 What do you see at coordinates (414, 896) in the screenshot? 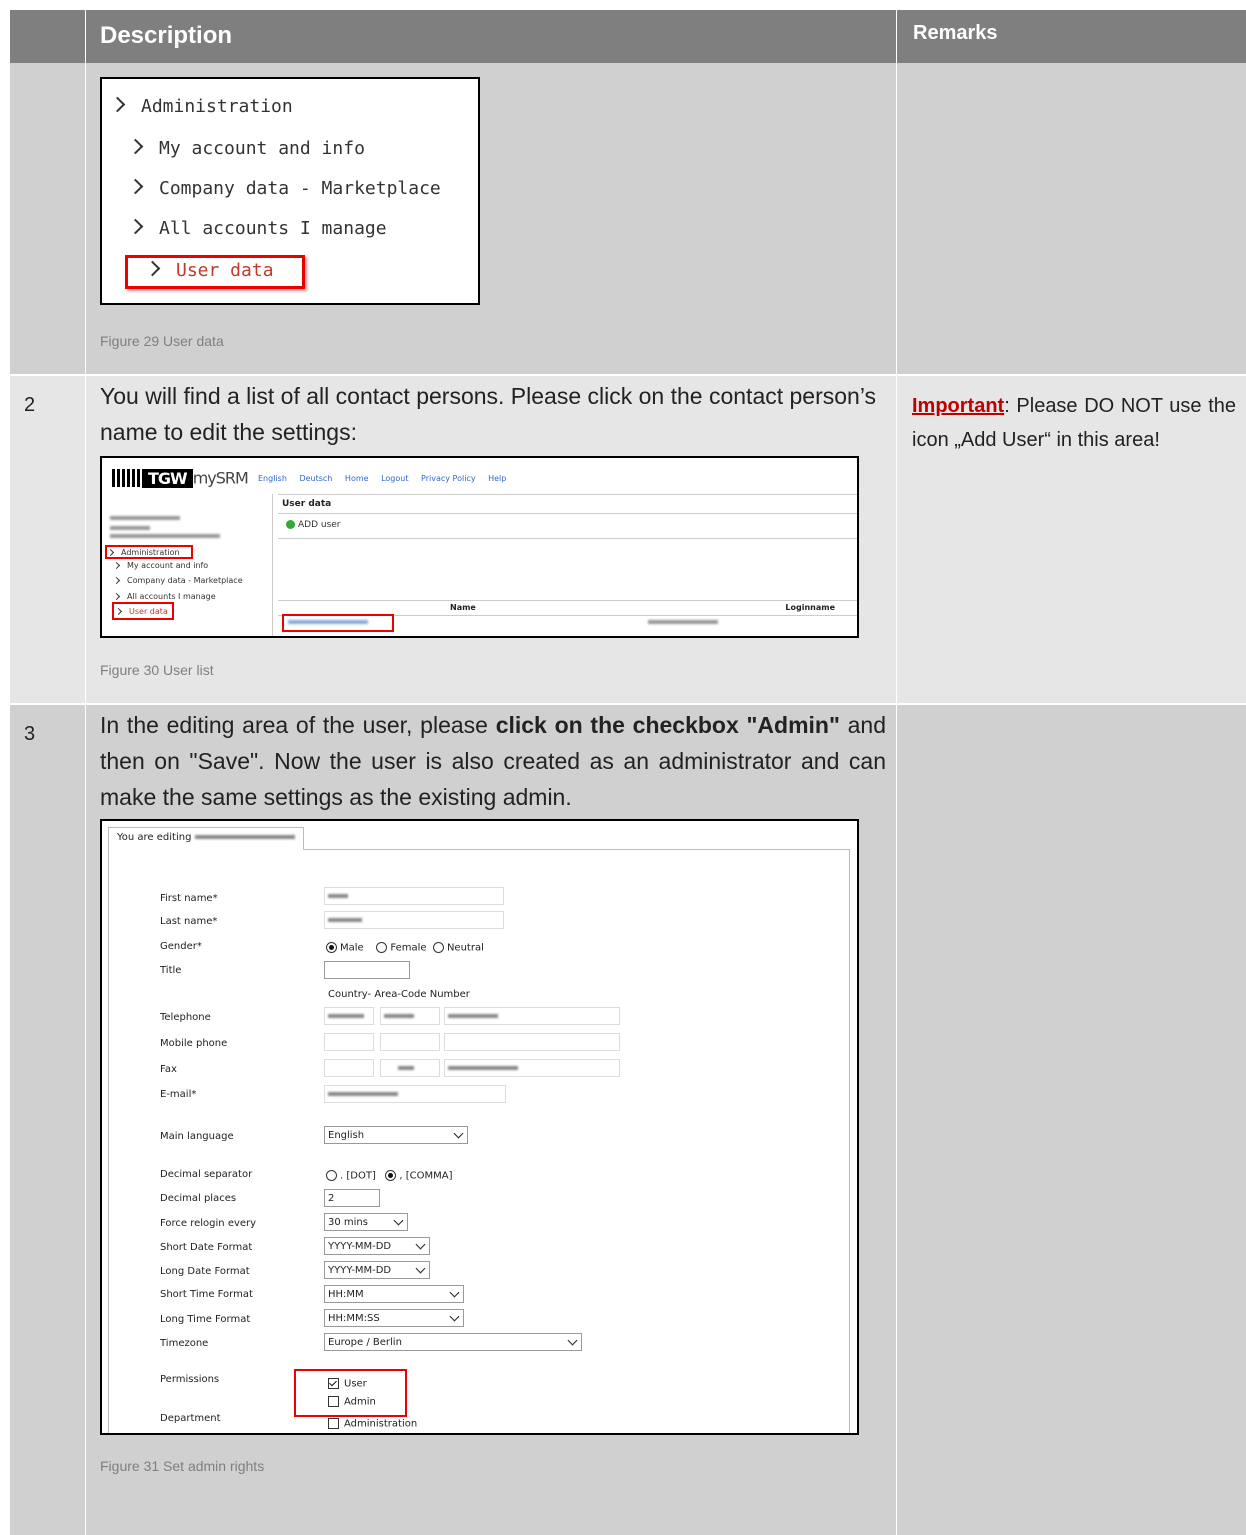
I see `first-name-input` at bounding box center [414, 896].